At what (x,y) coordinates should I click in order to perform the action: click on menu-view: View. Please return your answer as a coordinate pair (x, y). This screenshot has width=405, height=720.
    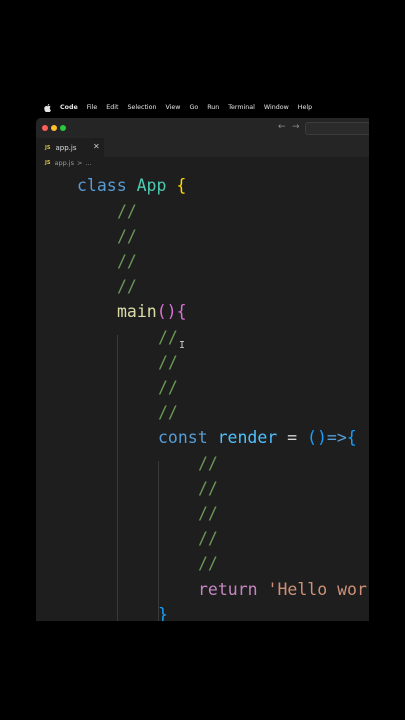
    Looking at the image, I should click on (173, 107).